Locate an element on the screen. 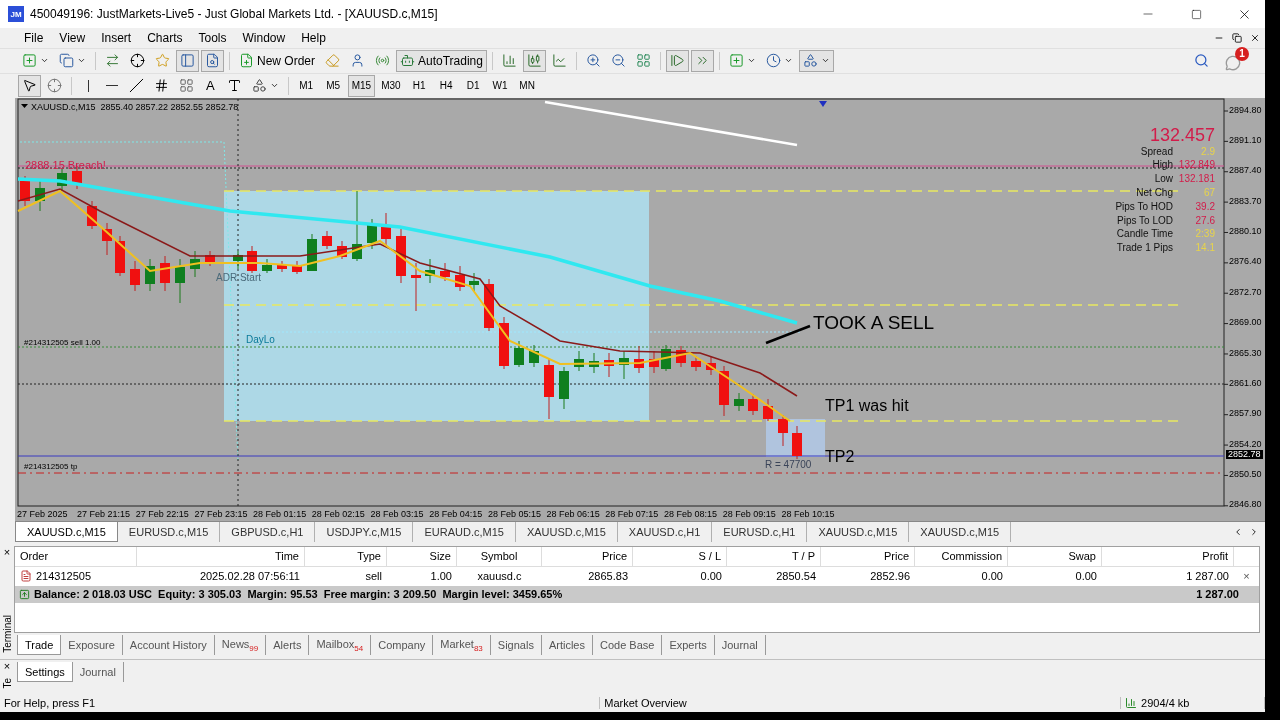 Image resolution: width=1280 pixels, height=720 pixels. terminal-tab: Mailbox$_{54}$ is located at coordinates (340, 645).